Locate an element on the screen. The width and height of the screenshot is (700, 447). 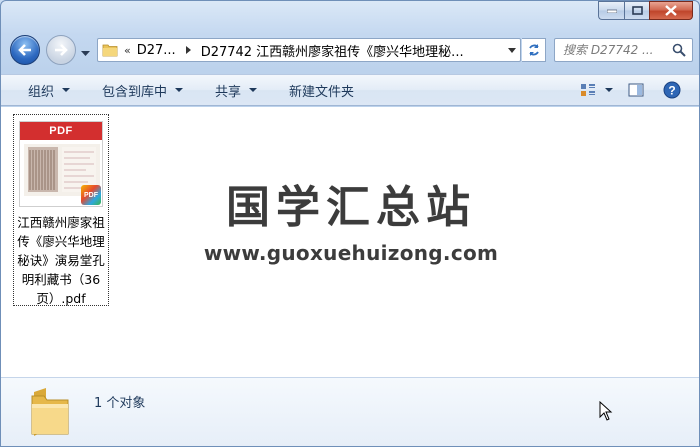
folder-icon is located at coordinates (110, 50).